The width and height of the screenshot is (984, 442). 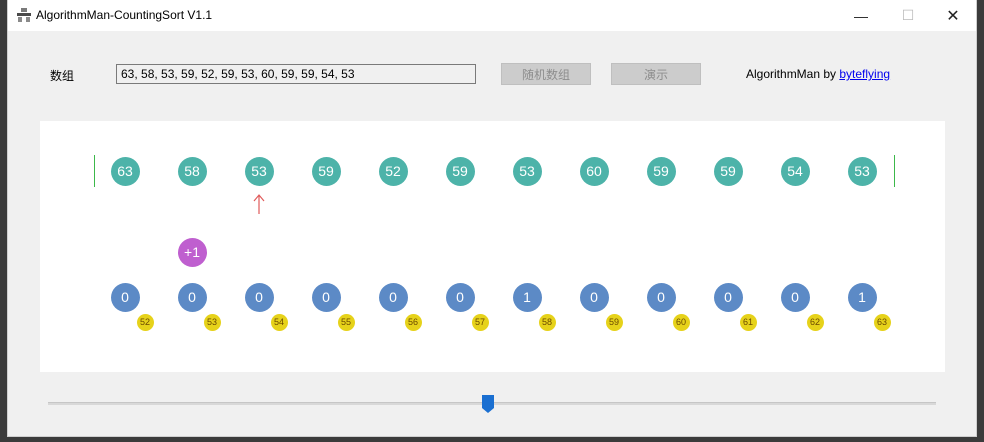 I want to click on count-key-badge: 56, so click(x=413, y=322).